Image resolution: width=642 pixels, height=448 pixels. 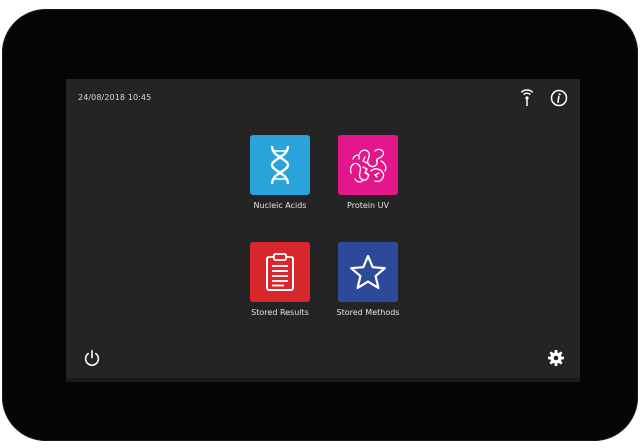 I want to click on tile-label: Protein UV, so click(x=368, y=205).